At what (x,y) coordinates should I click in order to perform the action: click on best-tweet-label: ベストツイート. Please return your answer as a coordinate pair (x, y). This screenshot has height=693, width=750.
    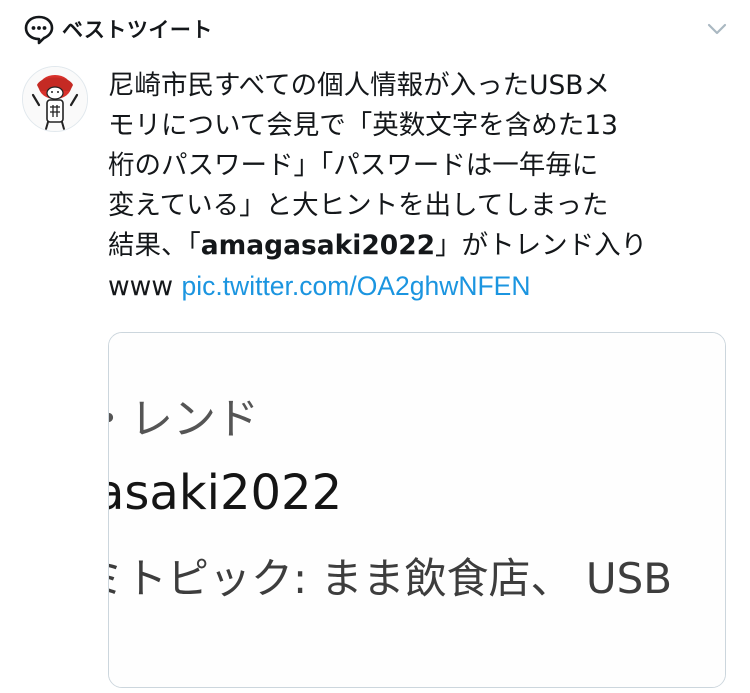
    Looking at the image, I should click on (137, 30).